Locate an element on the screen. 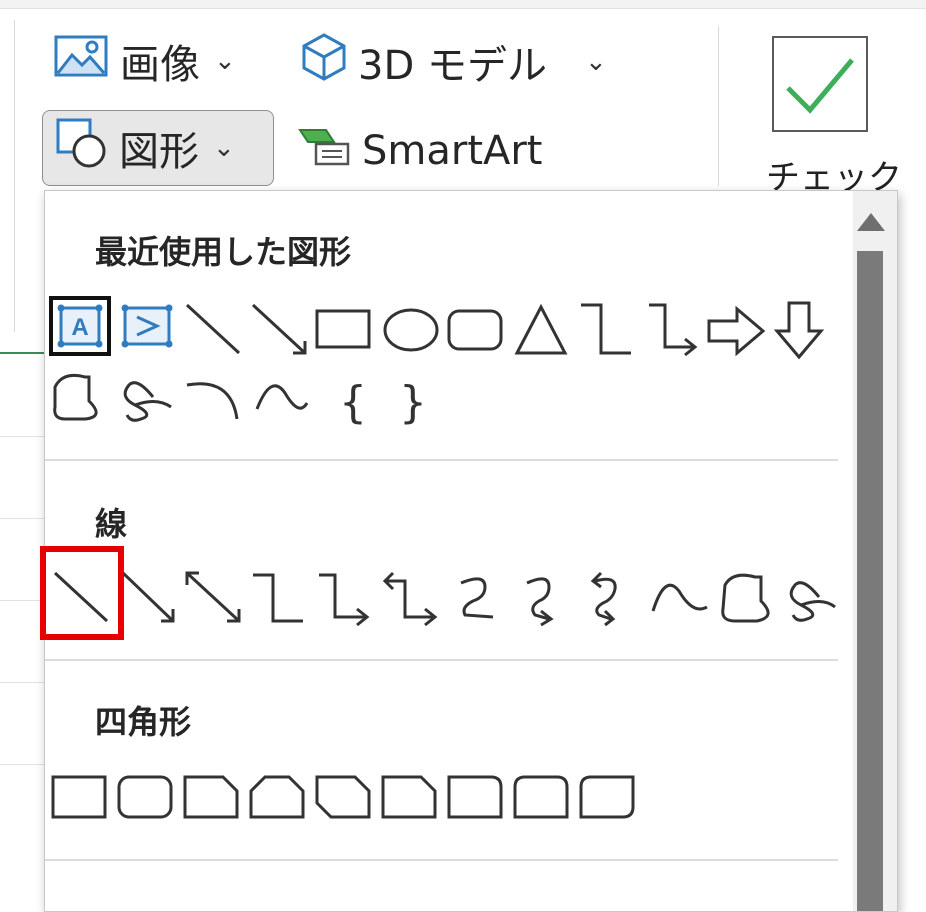  snip-and-round-corner-rectangle-shape is located at coordinates (409, 797).